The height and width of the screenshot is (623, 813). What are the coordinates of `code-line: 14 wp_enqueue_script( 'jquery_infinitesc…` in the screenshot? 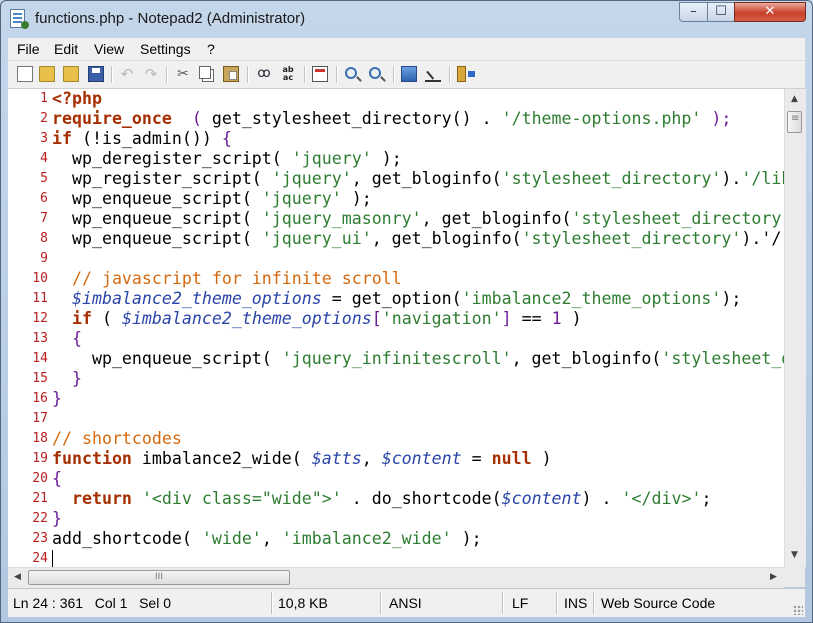 It's located at (396, 359).